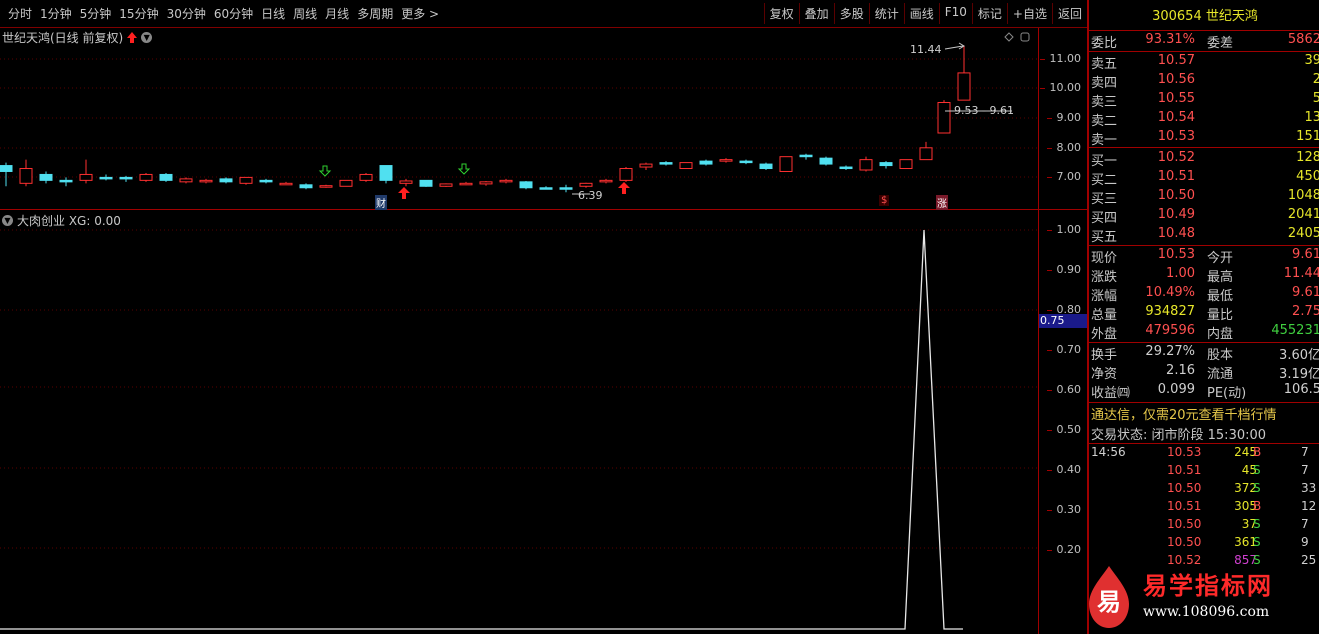  What do you see at coordinates (96, 13) in the screenshot?
I see `period-5min-tab: 5分钟` at bounding box center [96, 13].